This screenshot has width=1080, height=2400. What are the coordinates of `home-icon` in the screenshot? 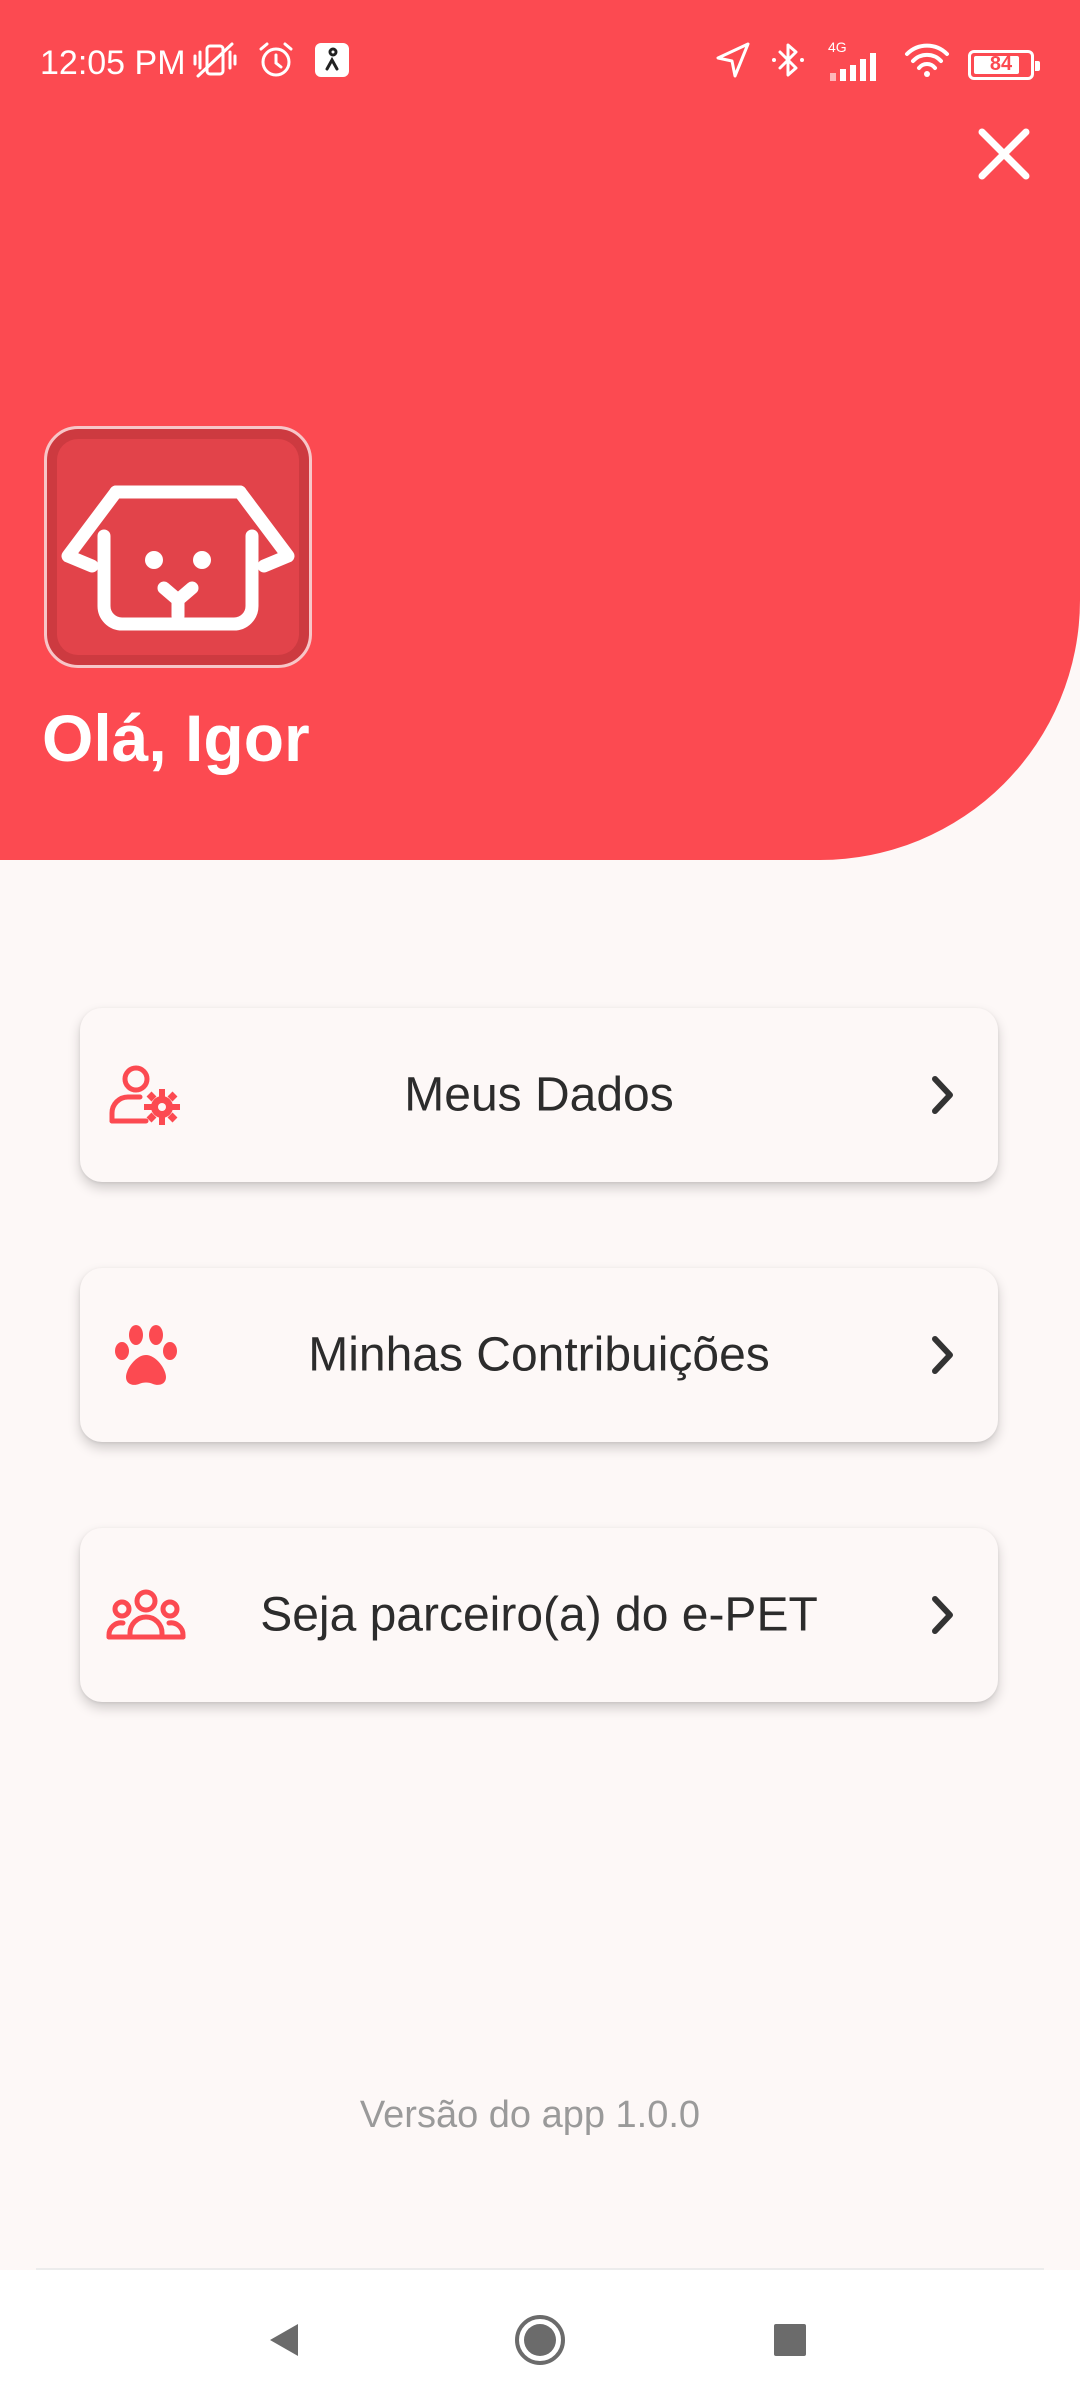 It's located at (540, 2340).